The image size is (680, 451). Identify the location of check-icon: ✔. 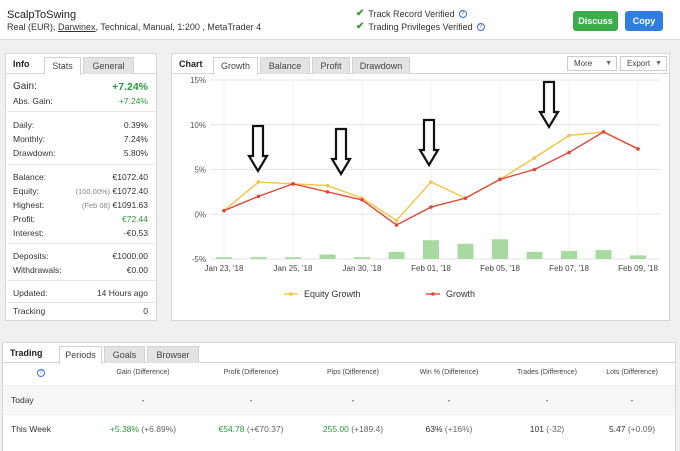
(360, 26).